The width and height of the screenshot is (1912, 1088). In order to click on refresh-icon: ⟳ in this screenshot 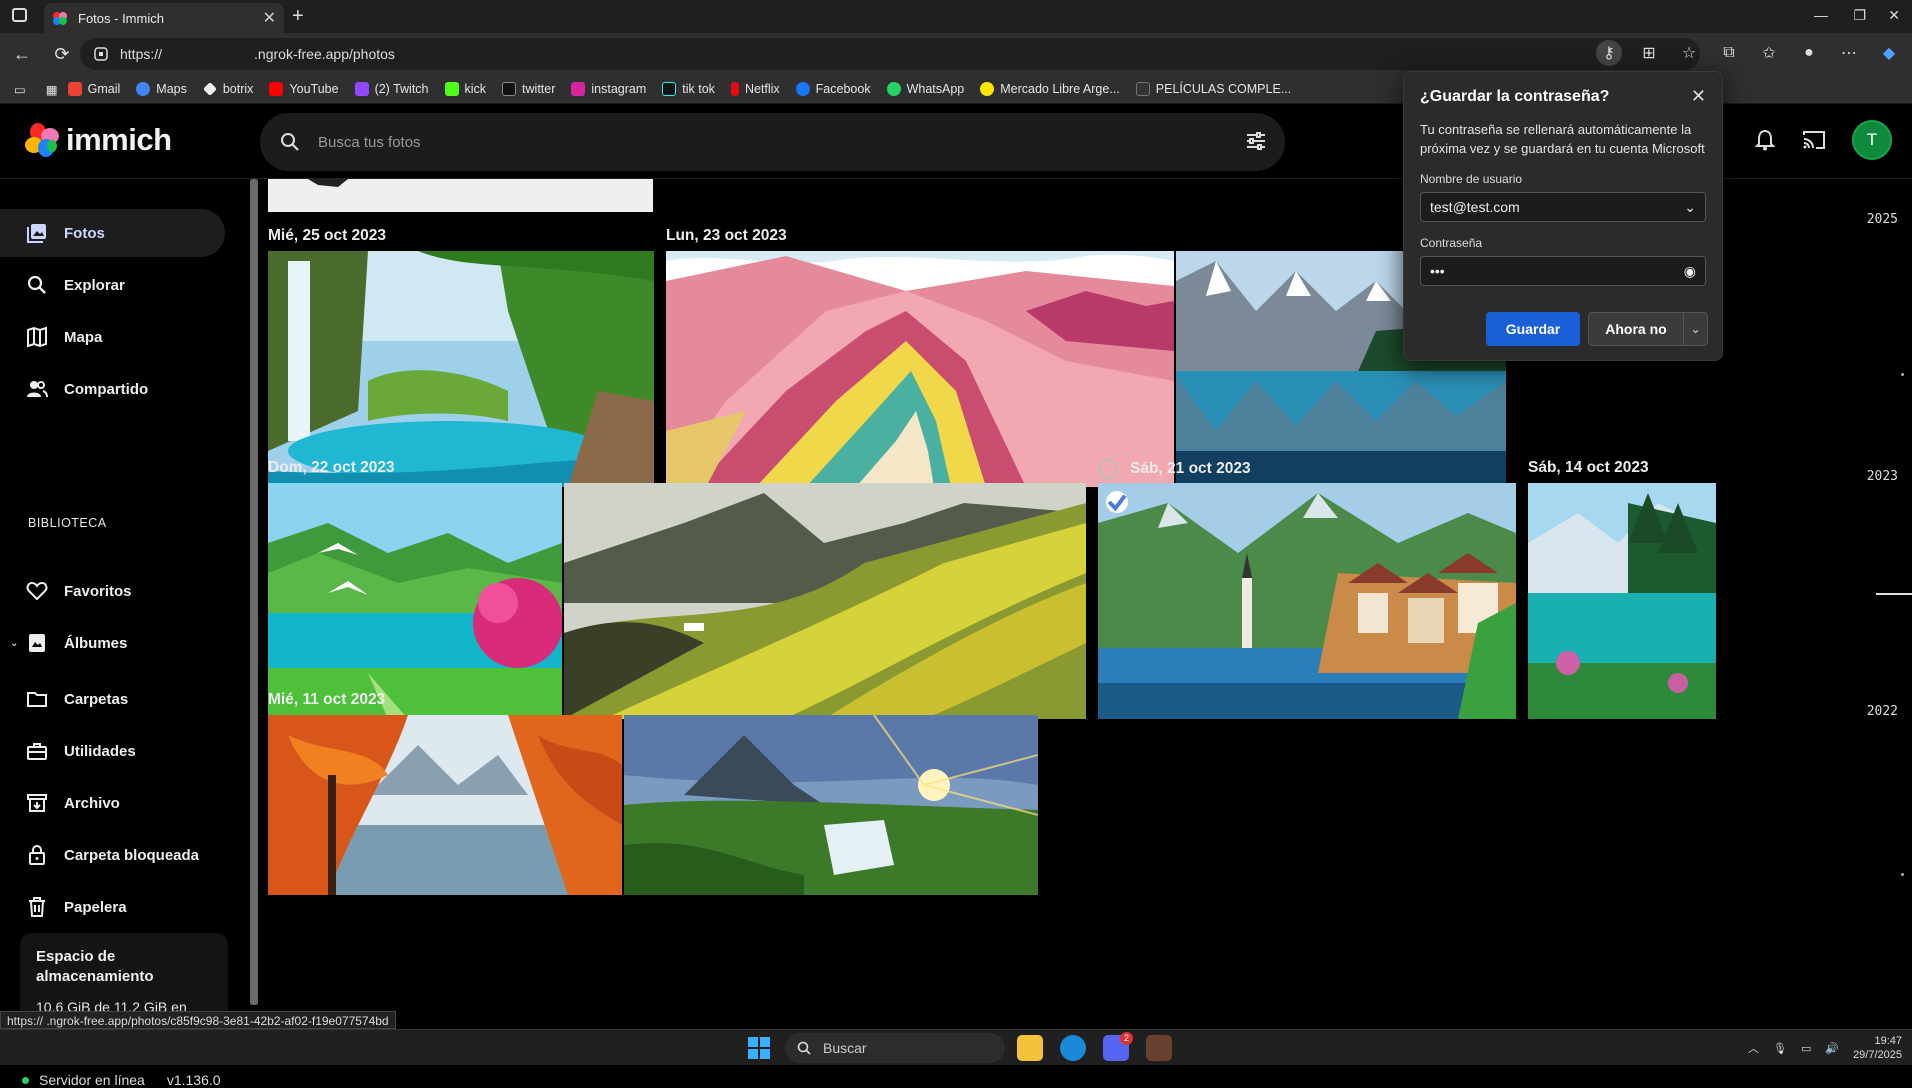, I will do `click(62, 54)`.